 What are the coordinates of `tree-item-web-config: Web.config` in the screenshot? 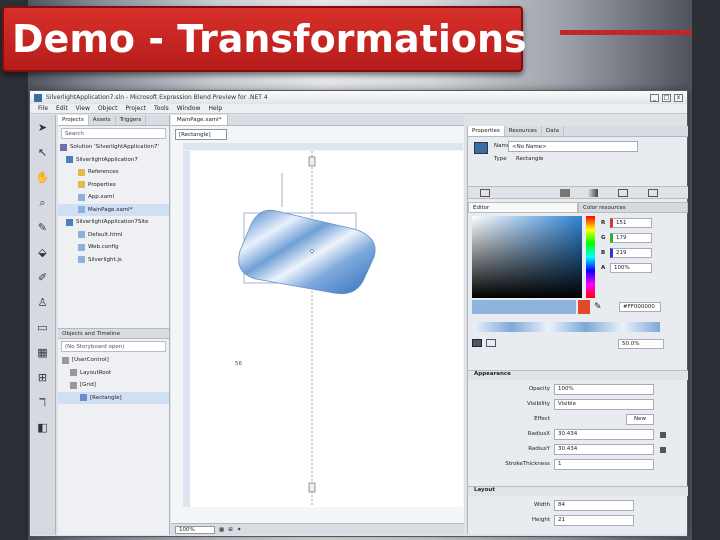 It's located at (113, 247).